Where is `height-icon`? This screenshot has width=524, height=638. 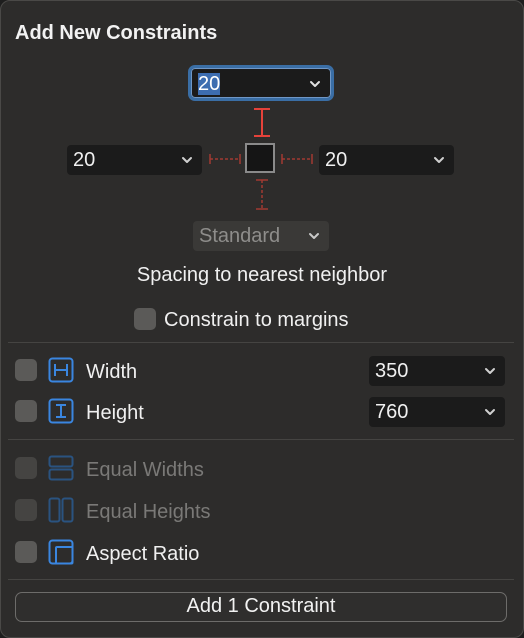 height-icon is located at coordinates (61, 411).